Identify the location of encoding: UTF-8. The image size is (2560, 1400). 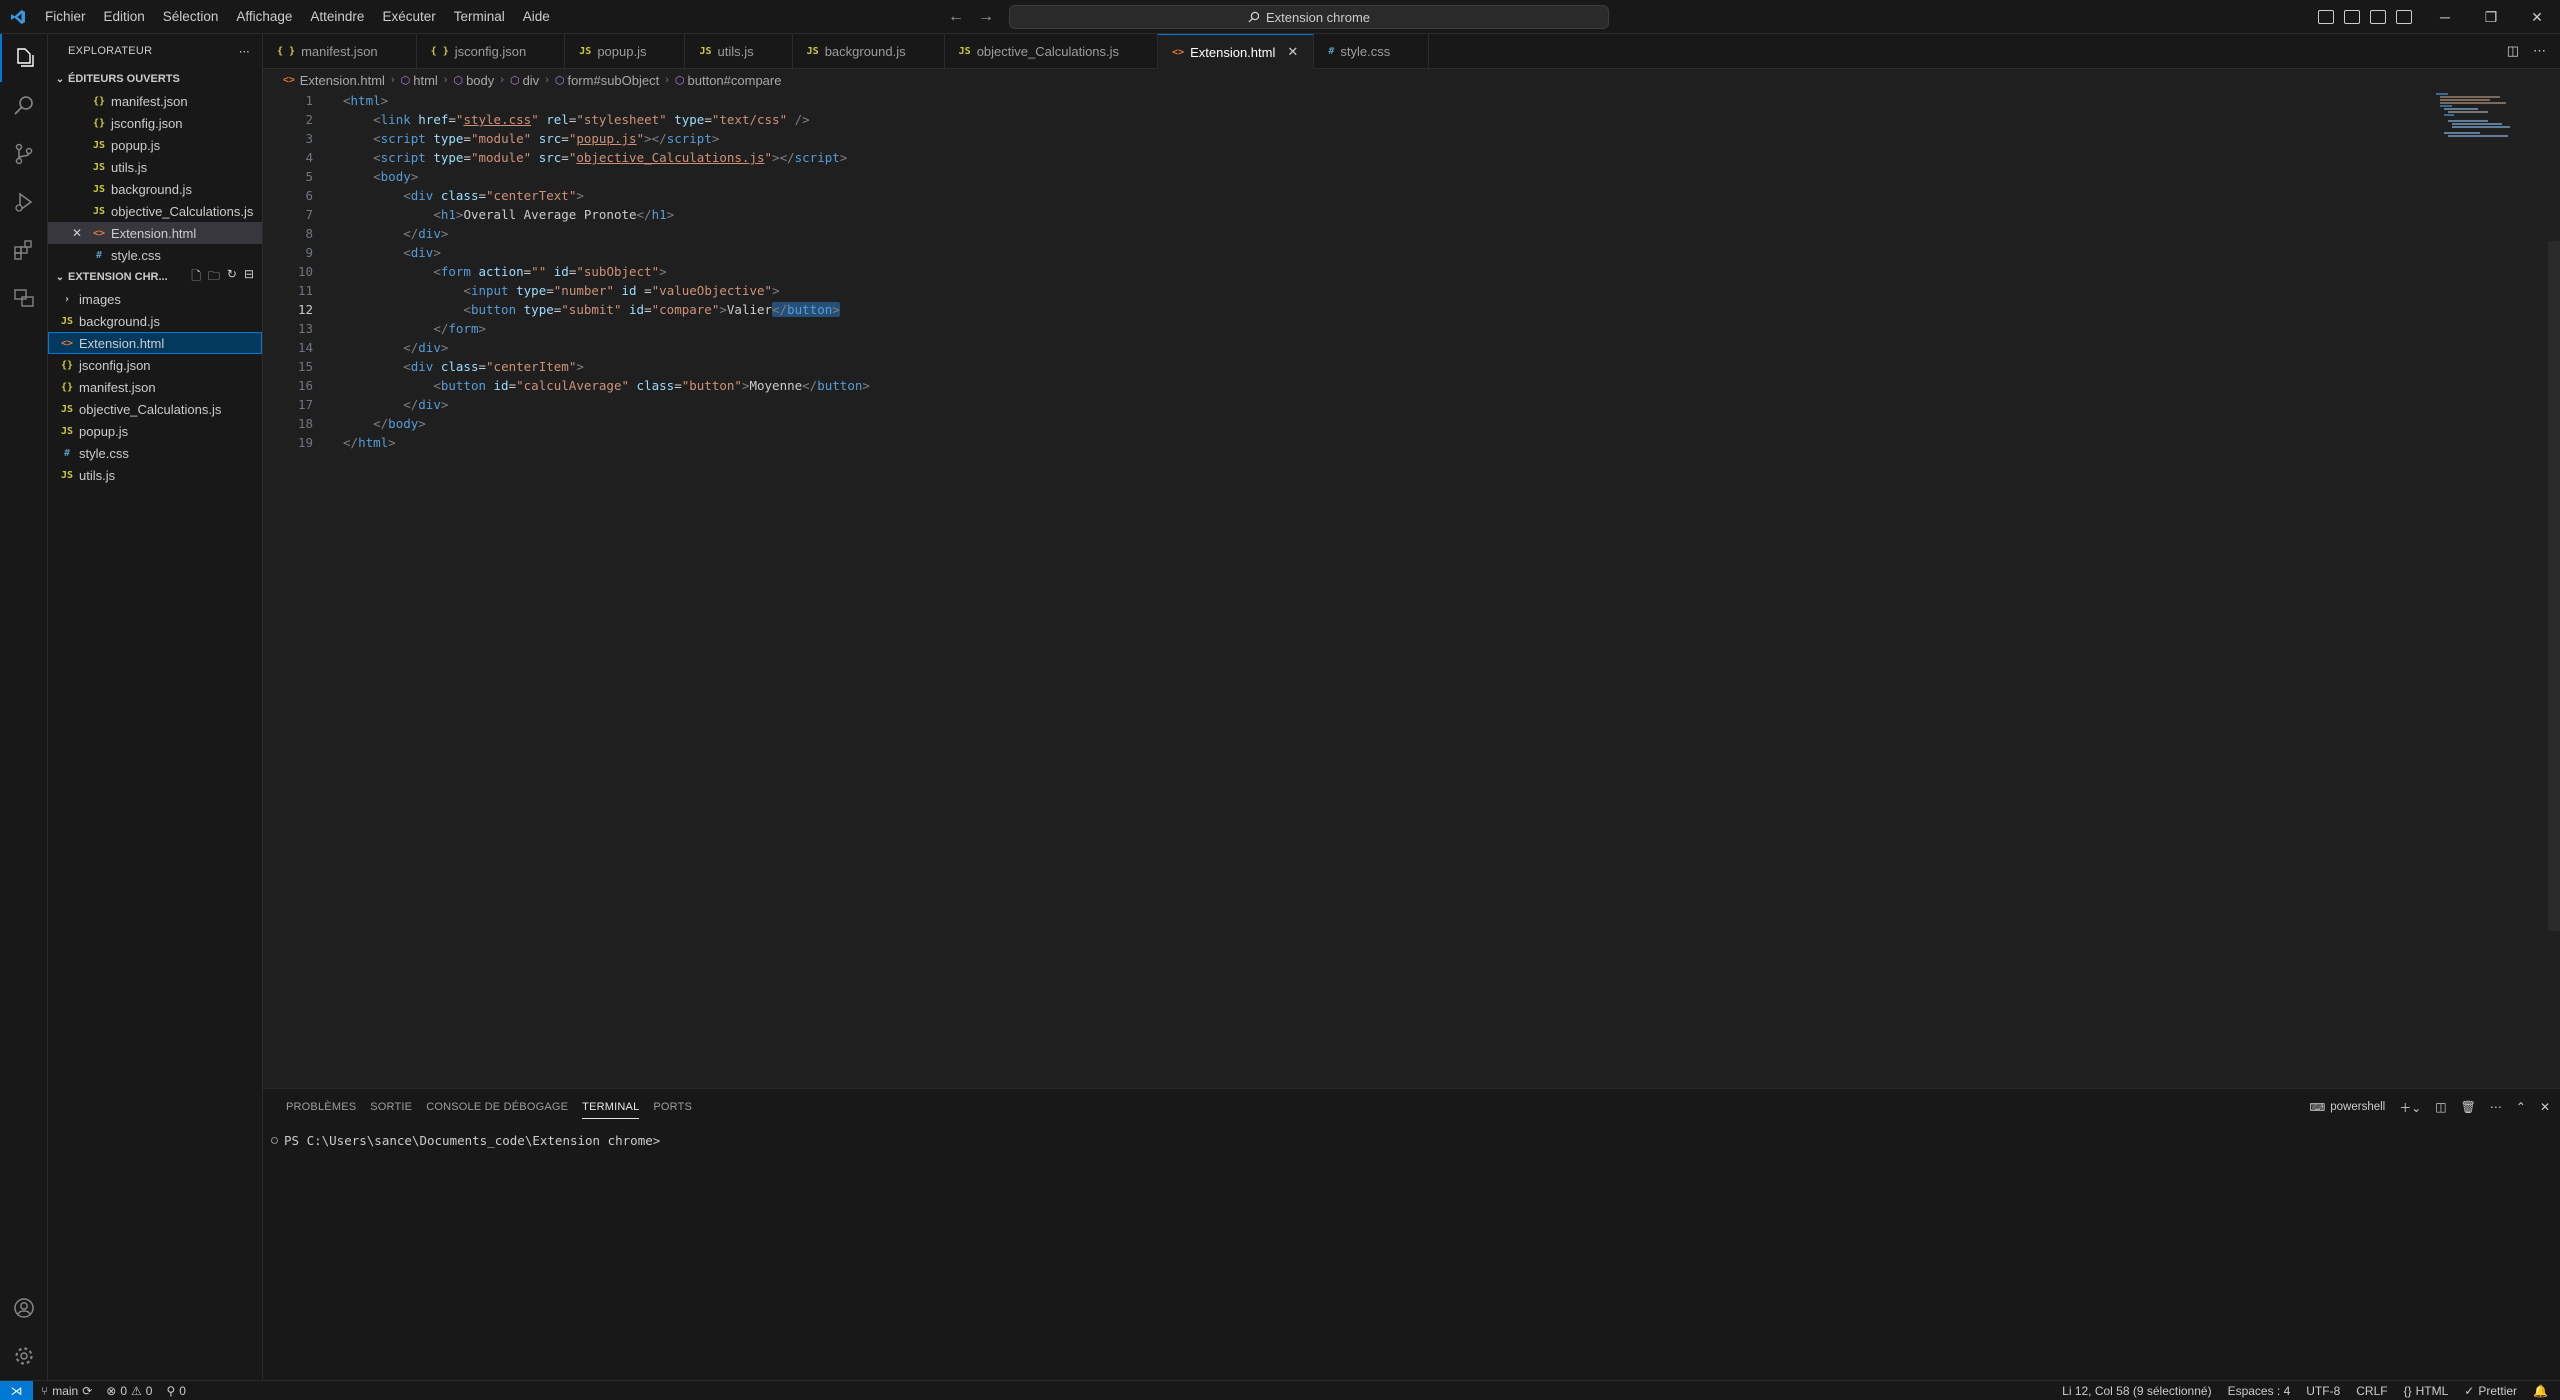
(2323, 1391).